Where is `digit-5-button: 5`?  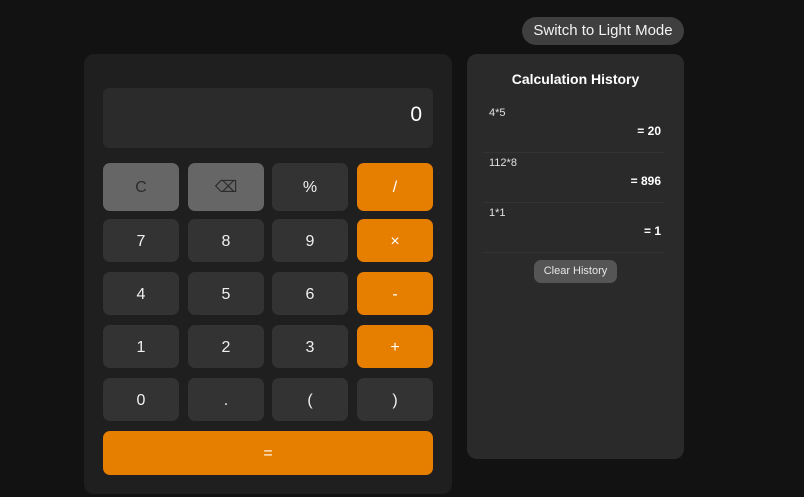 digit-5-button: 5 is located at coordinates (226, 293).